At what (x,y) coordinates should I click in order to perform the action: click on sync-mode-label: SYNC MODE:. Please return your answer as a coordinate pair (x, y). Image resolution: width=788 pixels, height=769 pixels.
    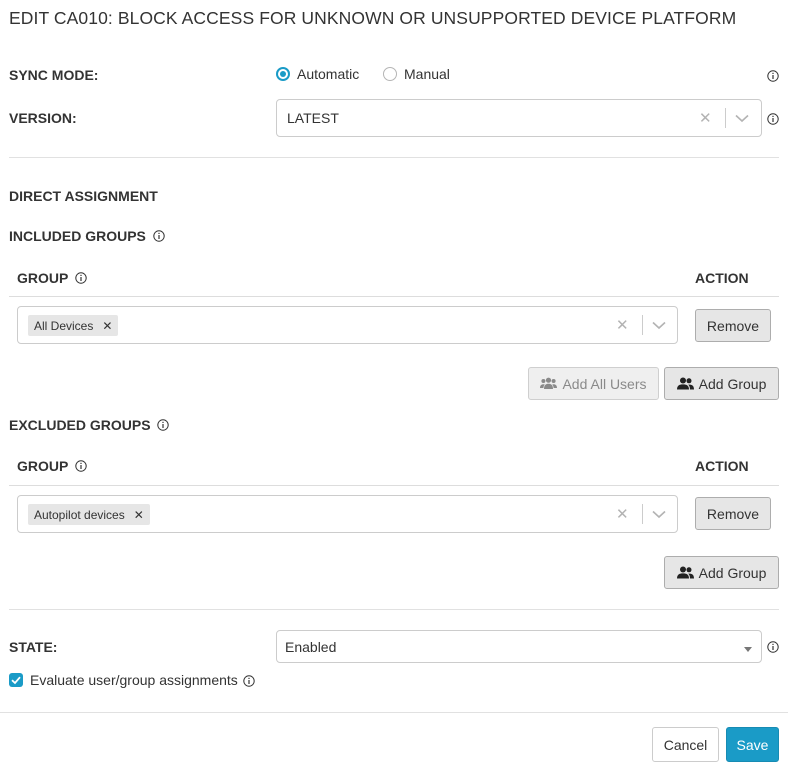
    Looking at the image, I should click on (54, 75).